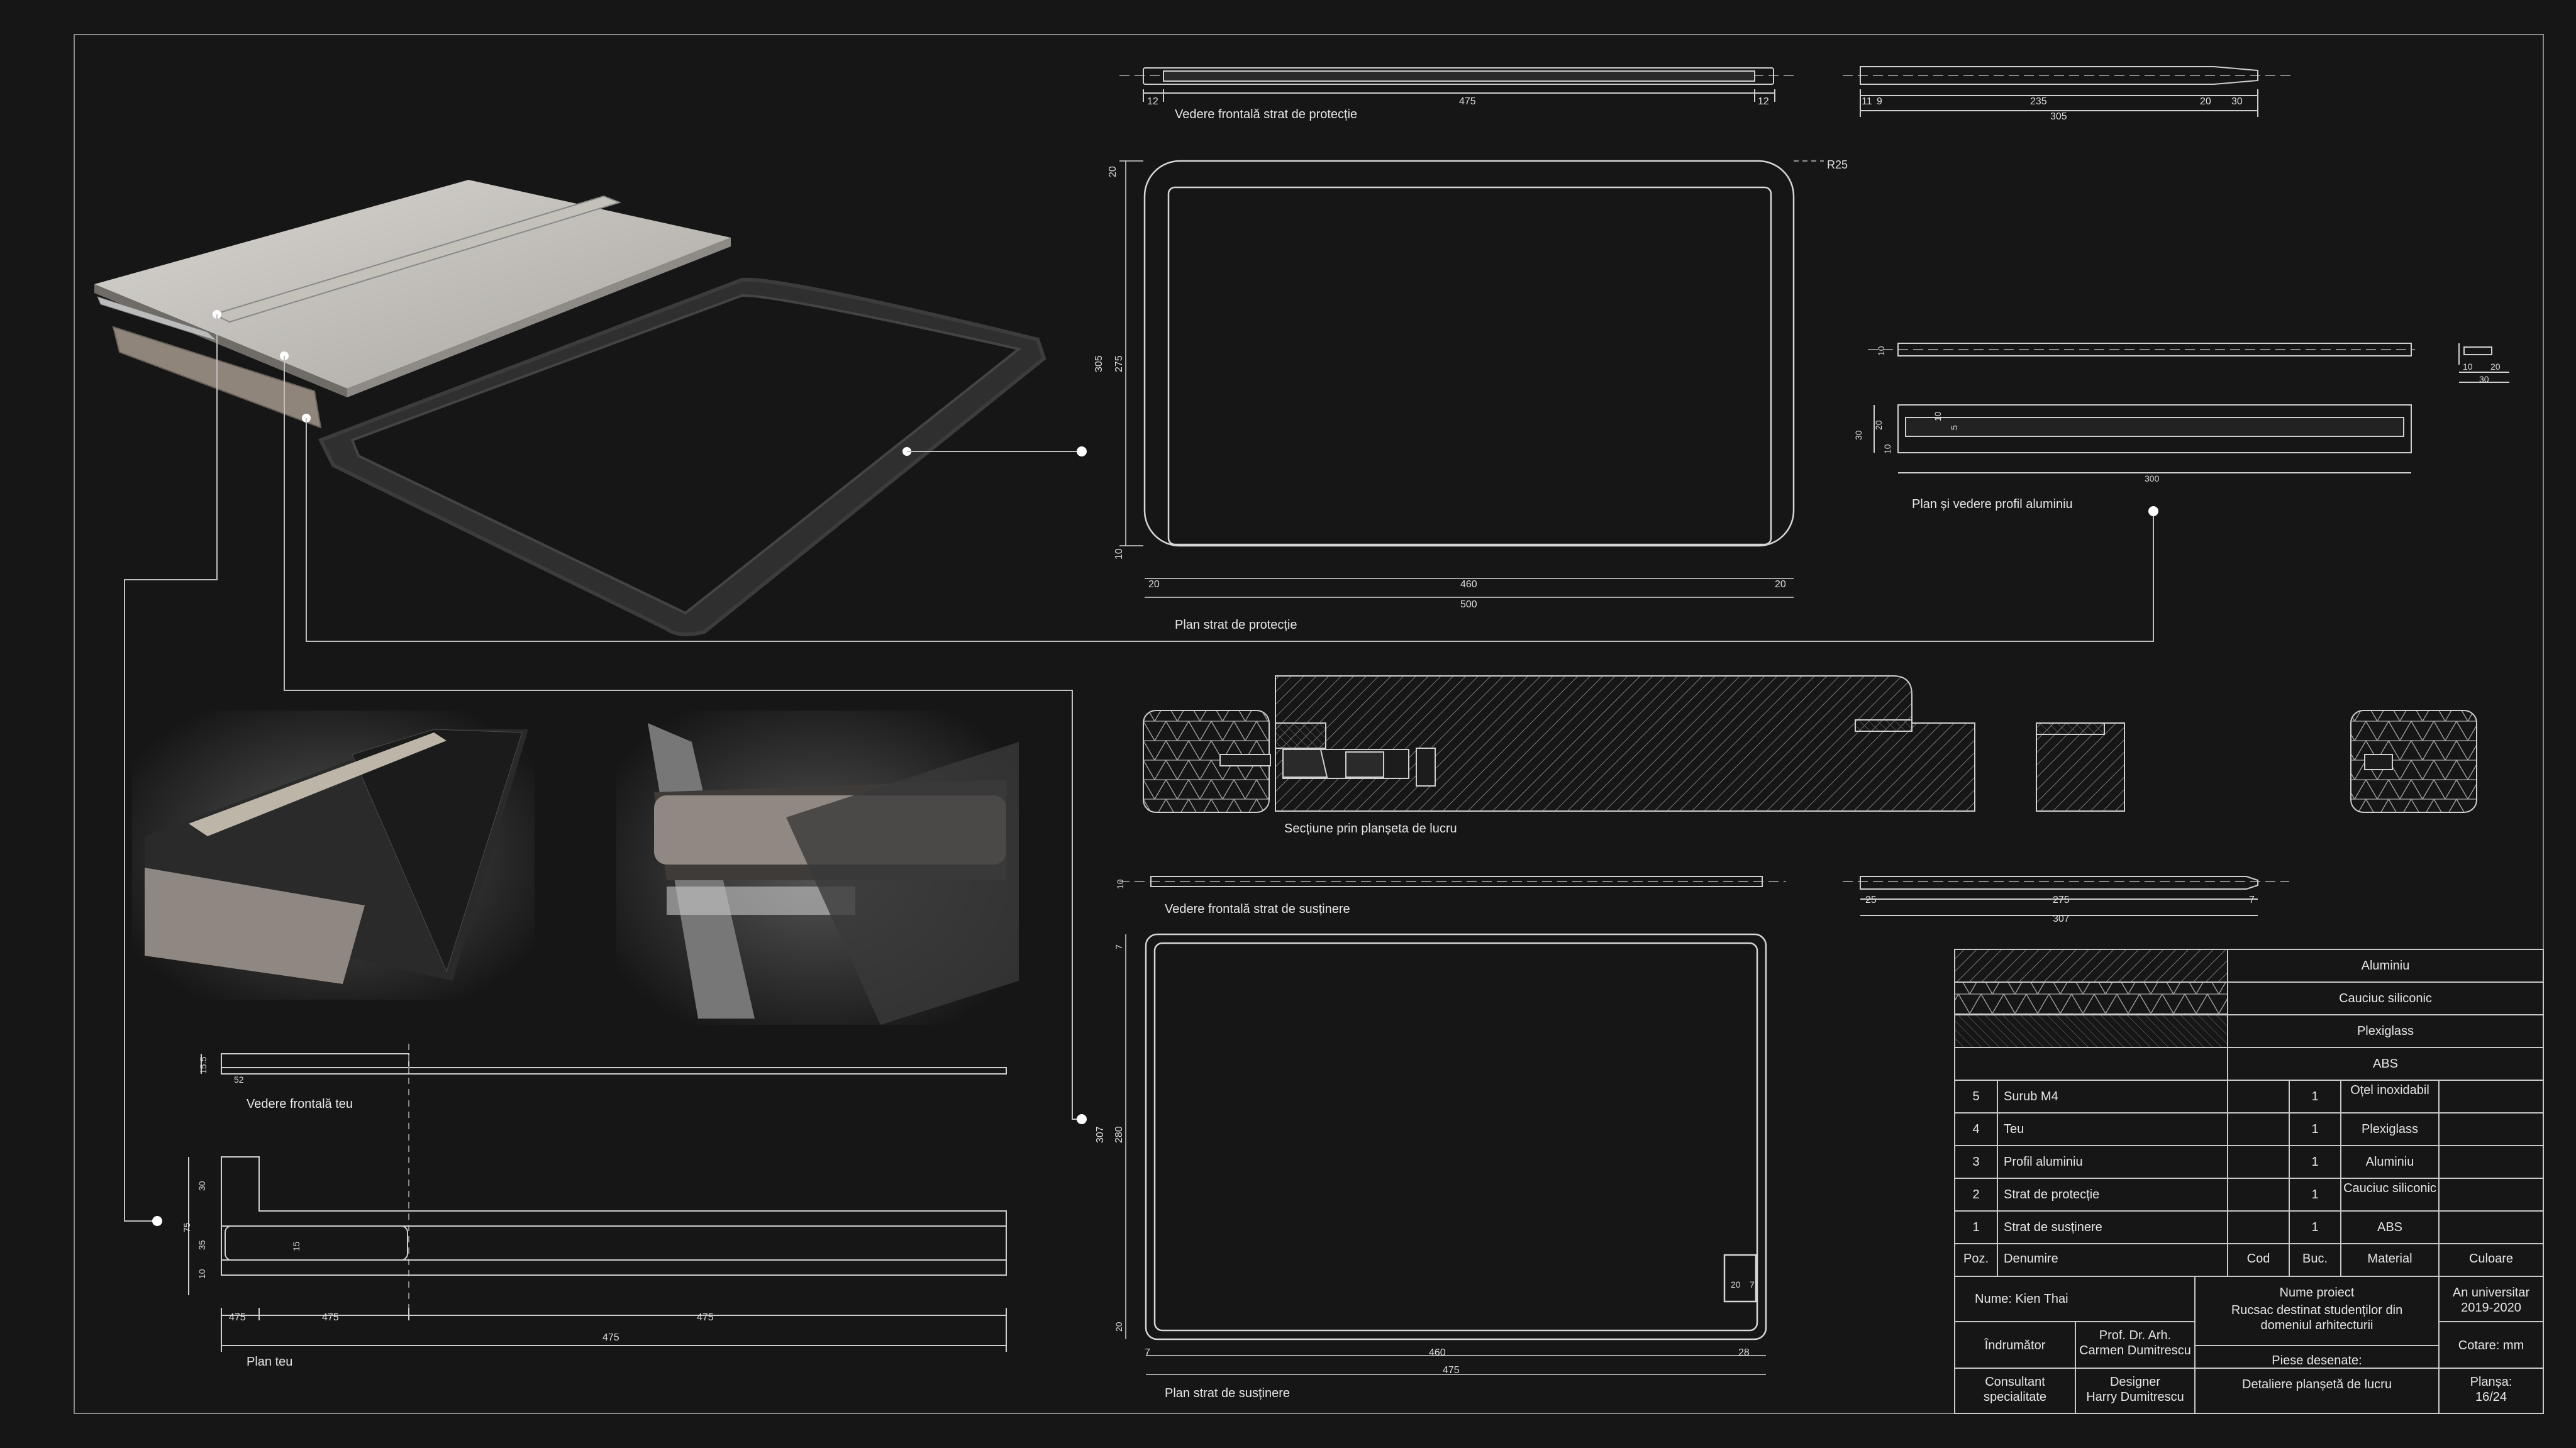 This screenshot has height=1448, width=2576. What do you see at coordinates (2385, 1064) in the screenshot?
I see `material-abs: ABS` at bounding box center [2385, 1064].